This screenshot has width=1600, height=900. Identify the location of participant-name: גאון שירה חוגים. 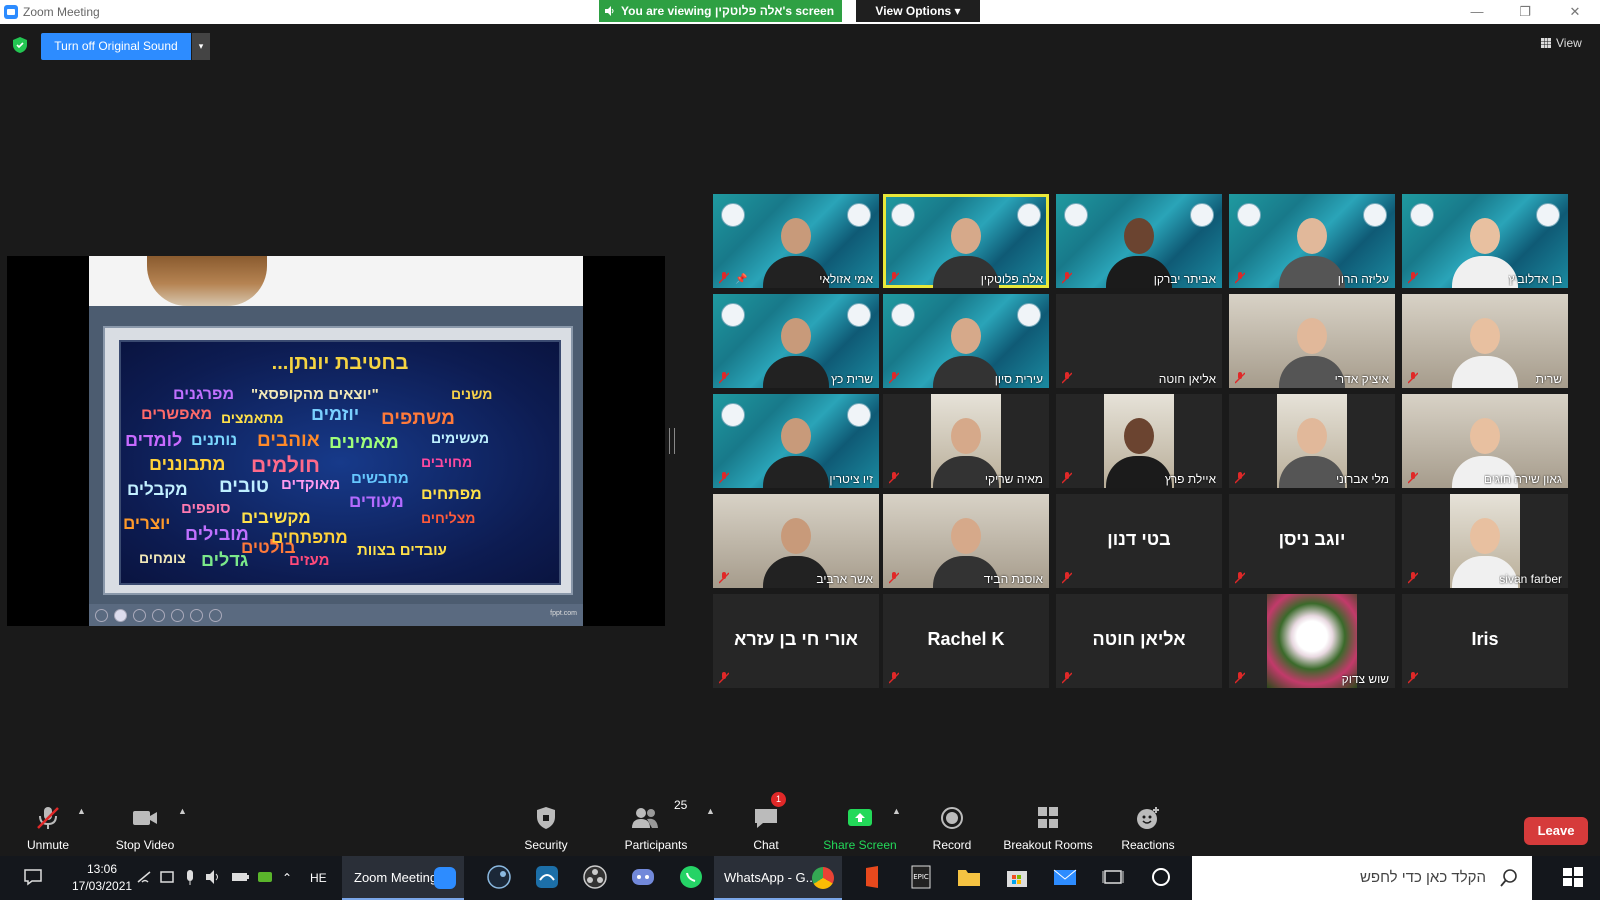
(1522, 479).